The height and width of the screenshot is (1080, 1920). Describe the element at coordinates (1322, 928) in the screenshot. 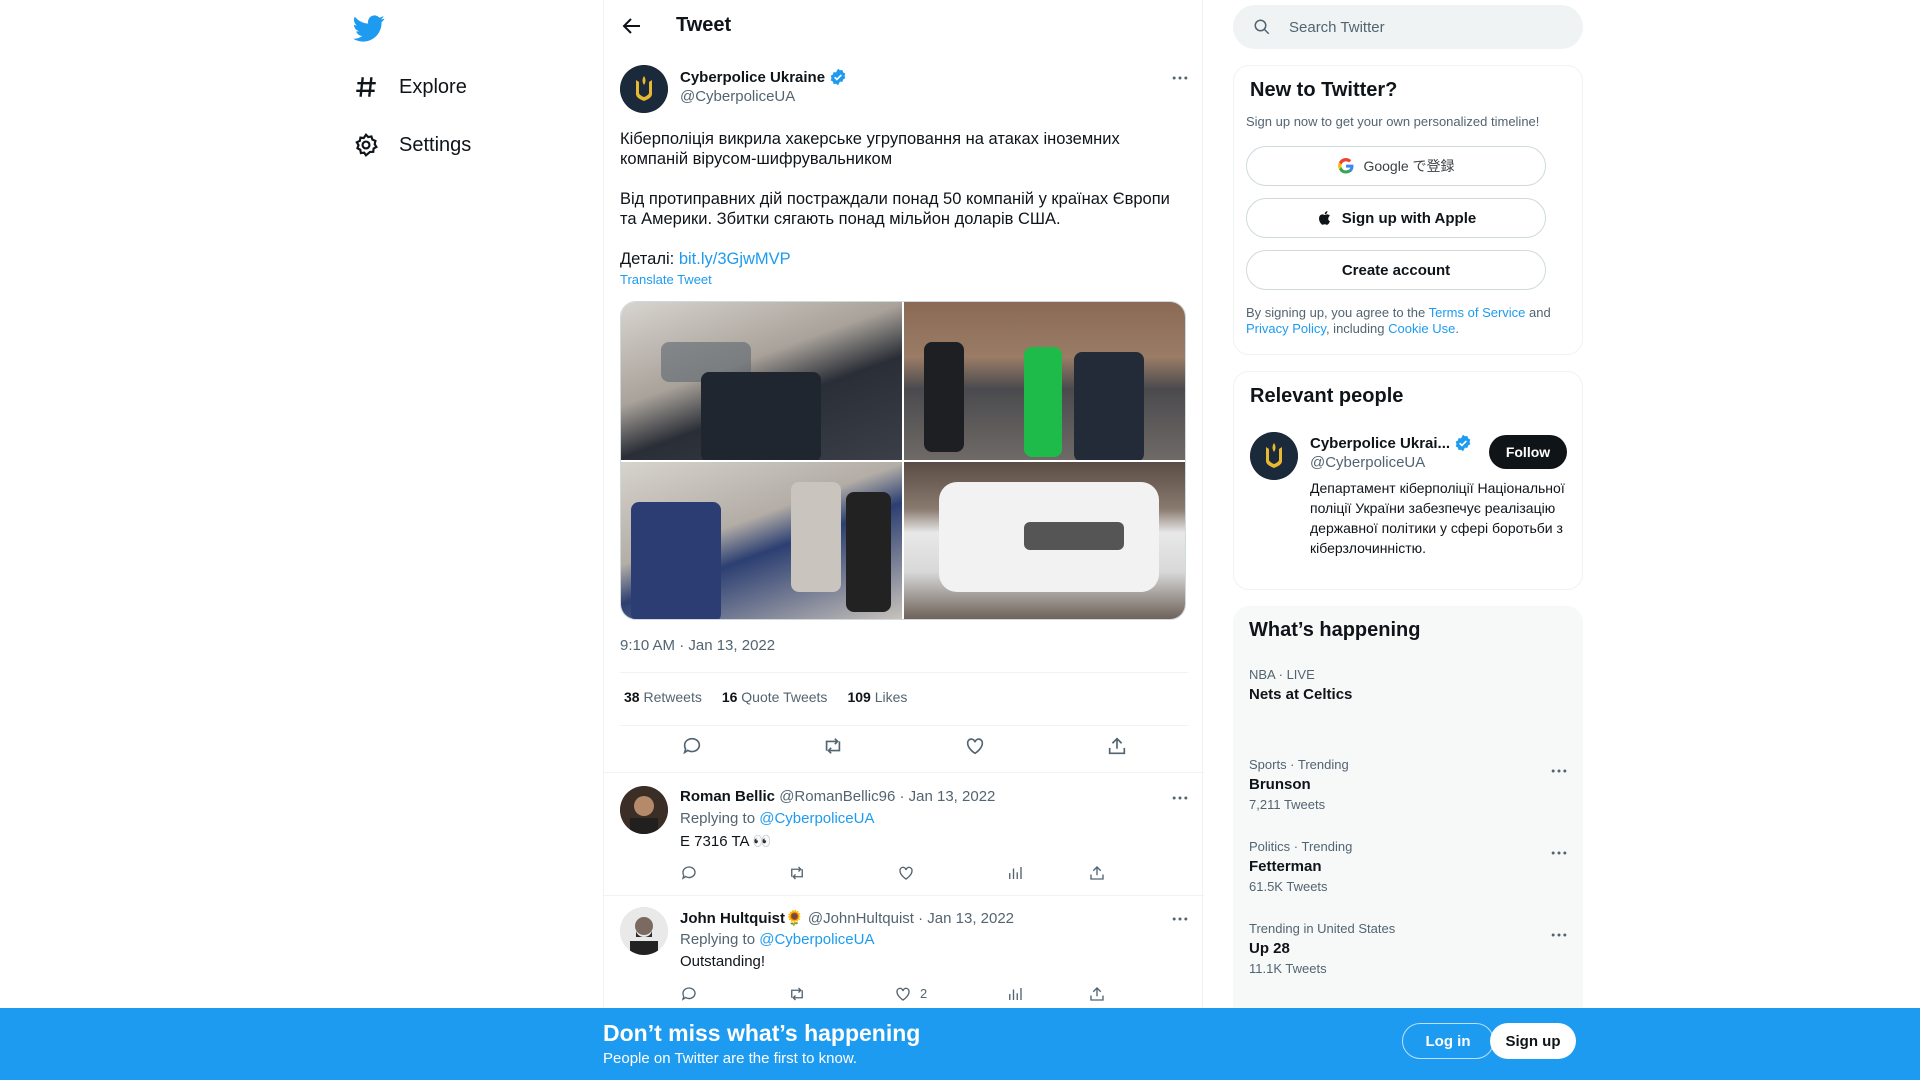

I see `trend-meta: Trending in United States` at that location.